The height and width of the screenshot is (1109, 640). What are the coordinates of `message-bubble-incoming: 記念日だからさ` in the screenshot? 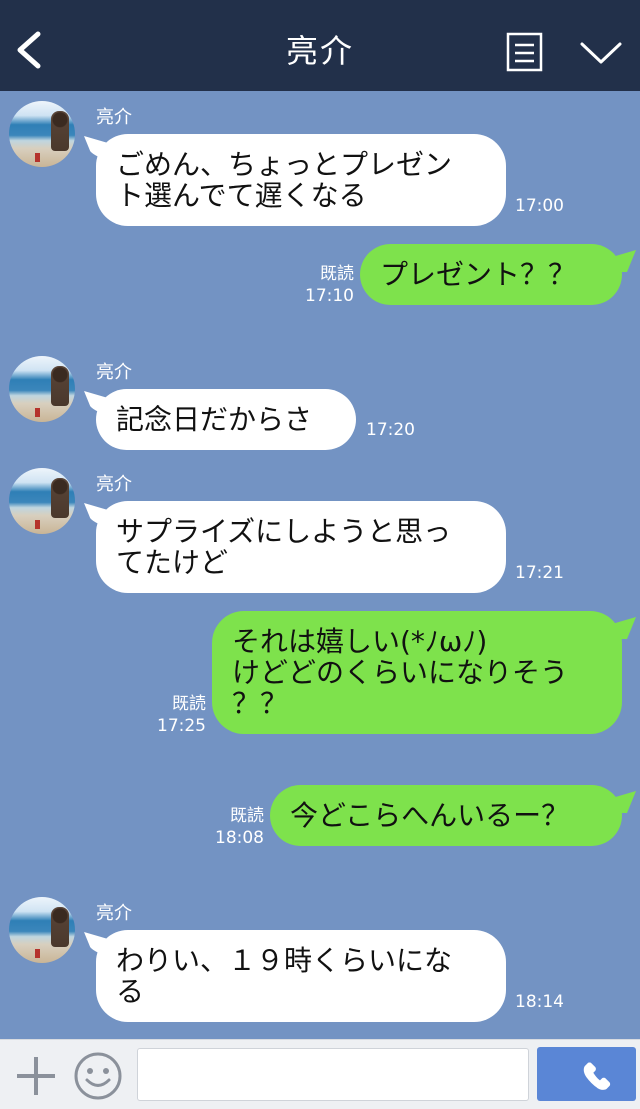 It's located at (226, 419).